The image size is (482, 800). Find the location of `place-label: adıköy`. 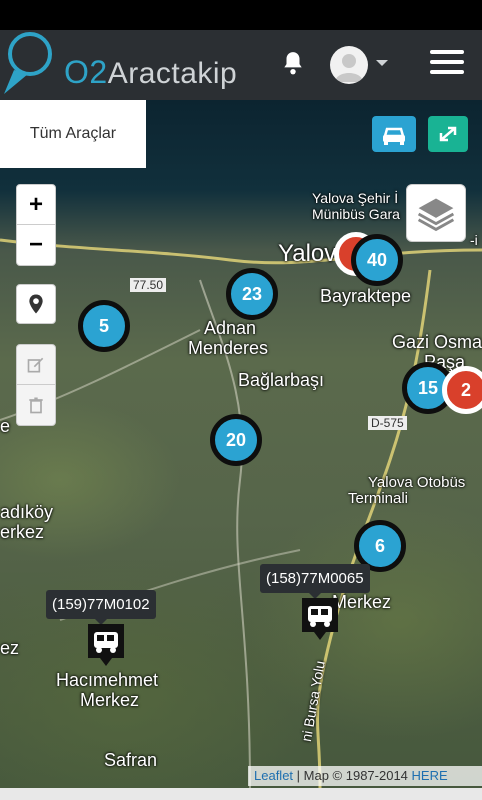

place-label: adıköy is located at coordinates (27, 512).